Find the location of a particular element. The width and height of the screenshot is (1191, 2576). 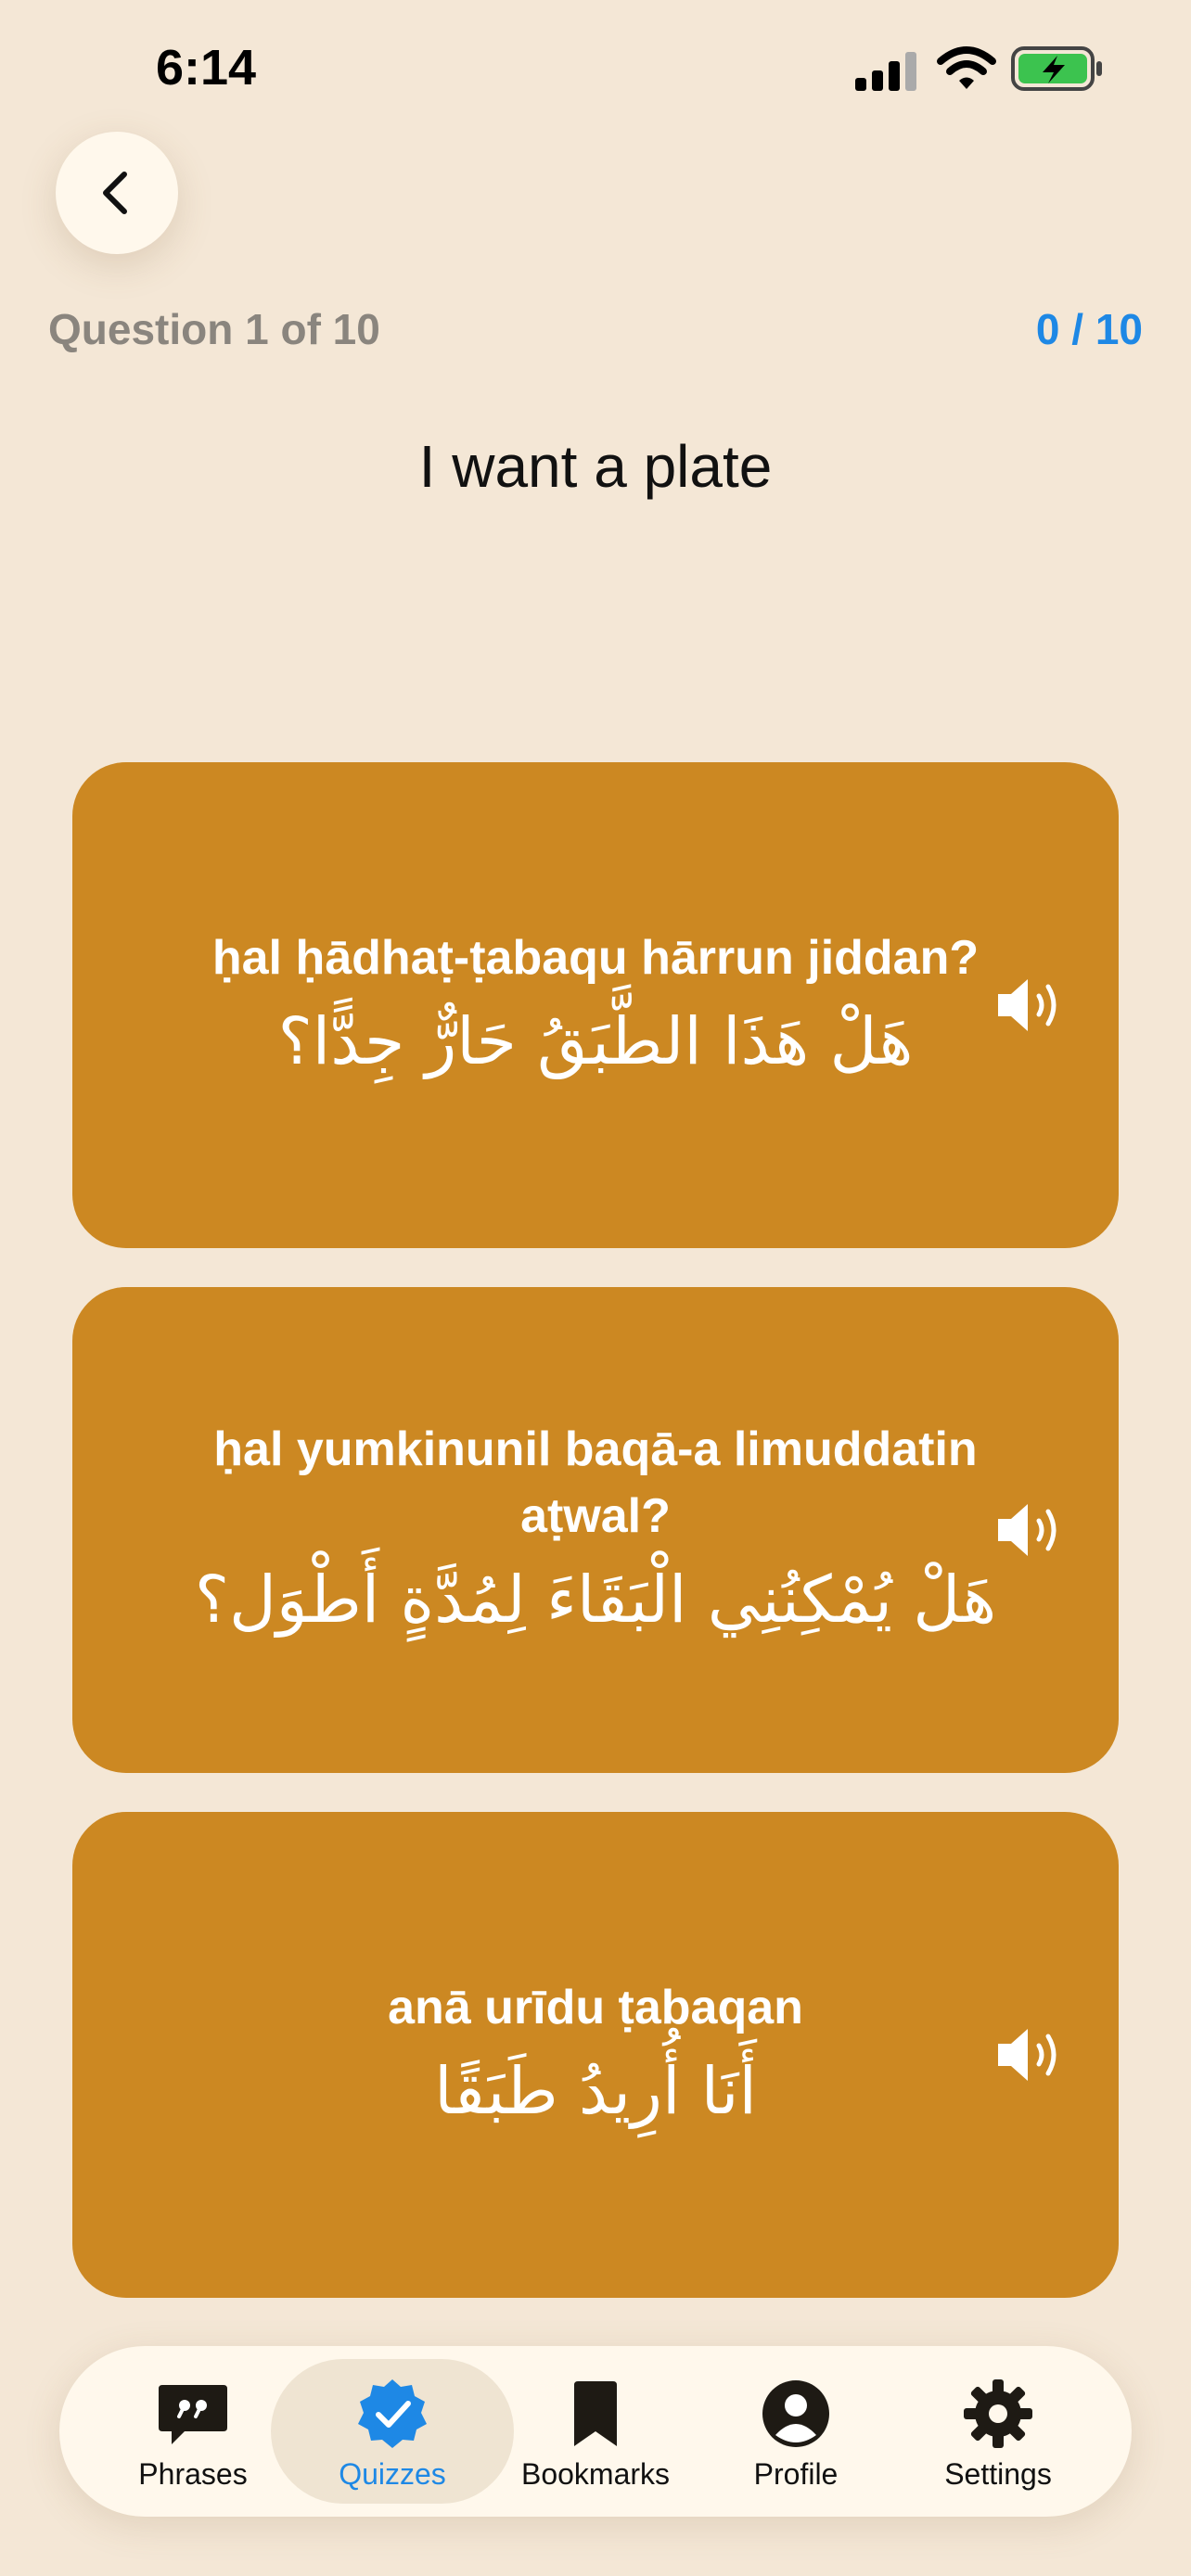

chevron-left-icon is located at coordinates (115, 193).